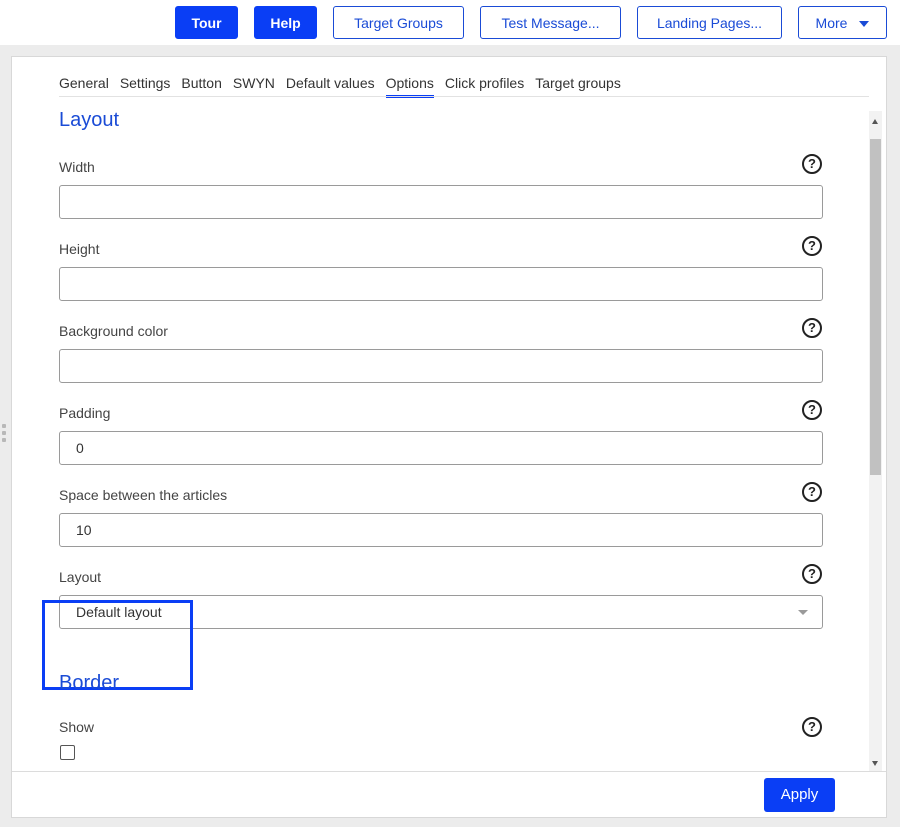 This screenshot has height=827, width=900. I want to click on tour-button: Tour, so click(206, 22).